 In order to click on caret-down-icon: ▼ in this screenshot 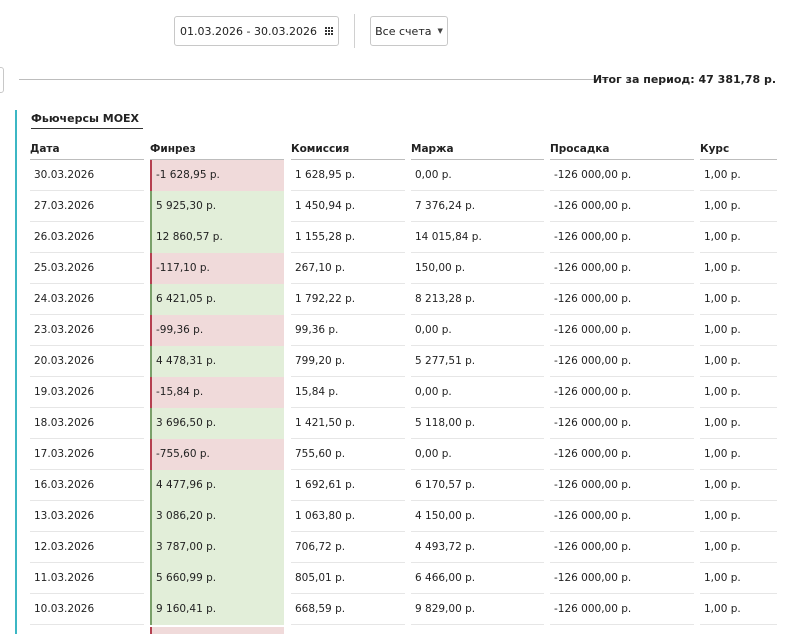, I will do `click(440, 31)`.